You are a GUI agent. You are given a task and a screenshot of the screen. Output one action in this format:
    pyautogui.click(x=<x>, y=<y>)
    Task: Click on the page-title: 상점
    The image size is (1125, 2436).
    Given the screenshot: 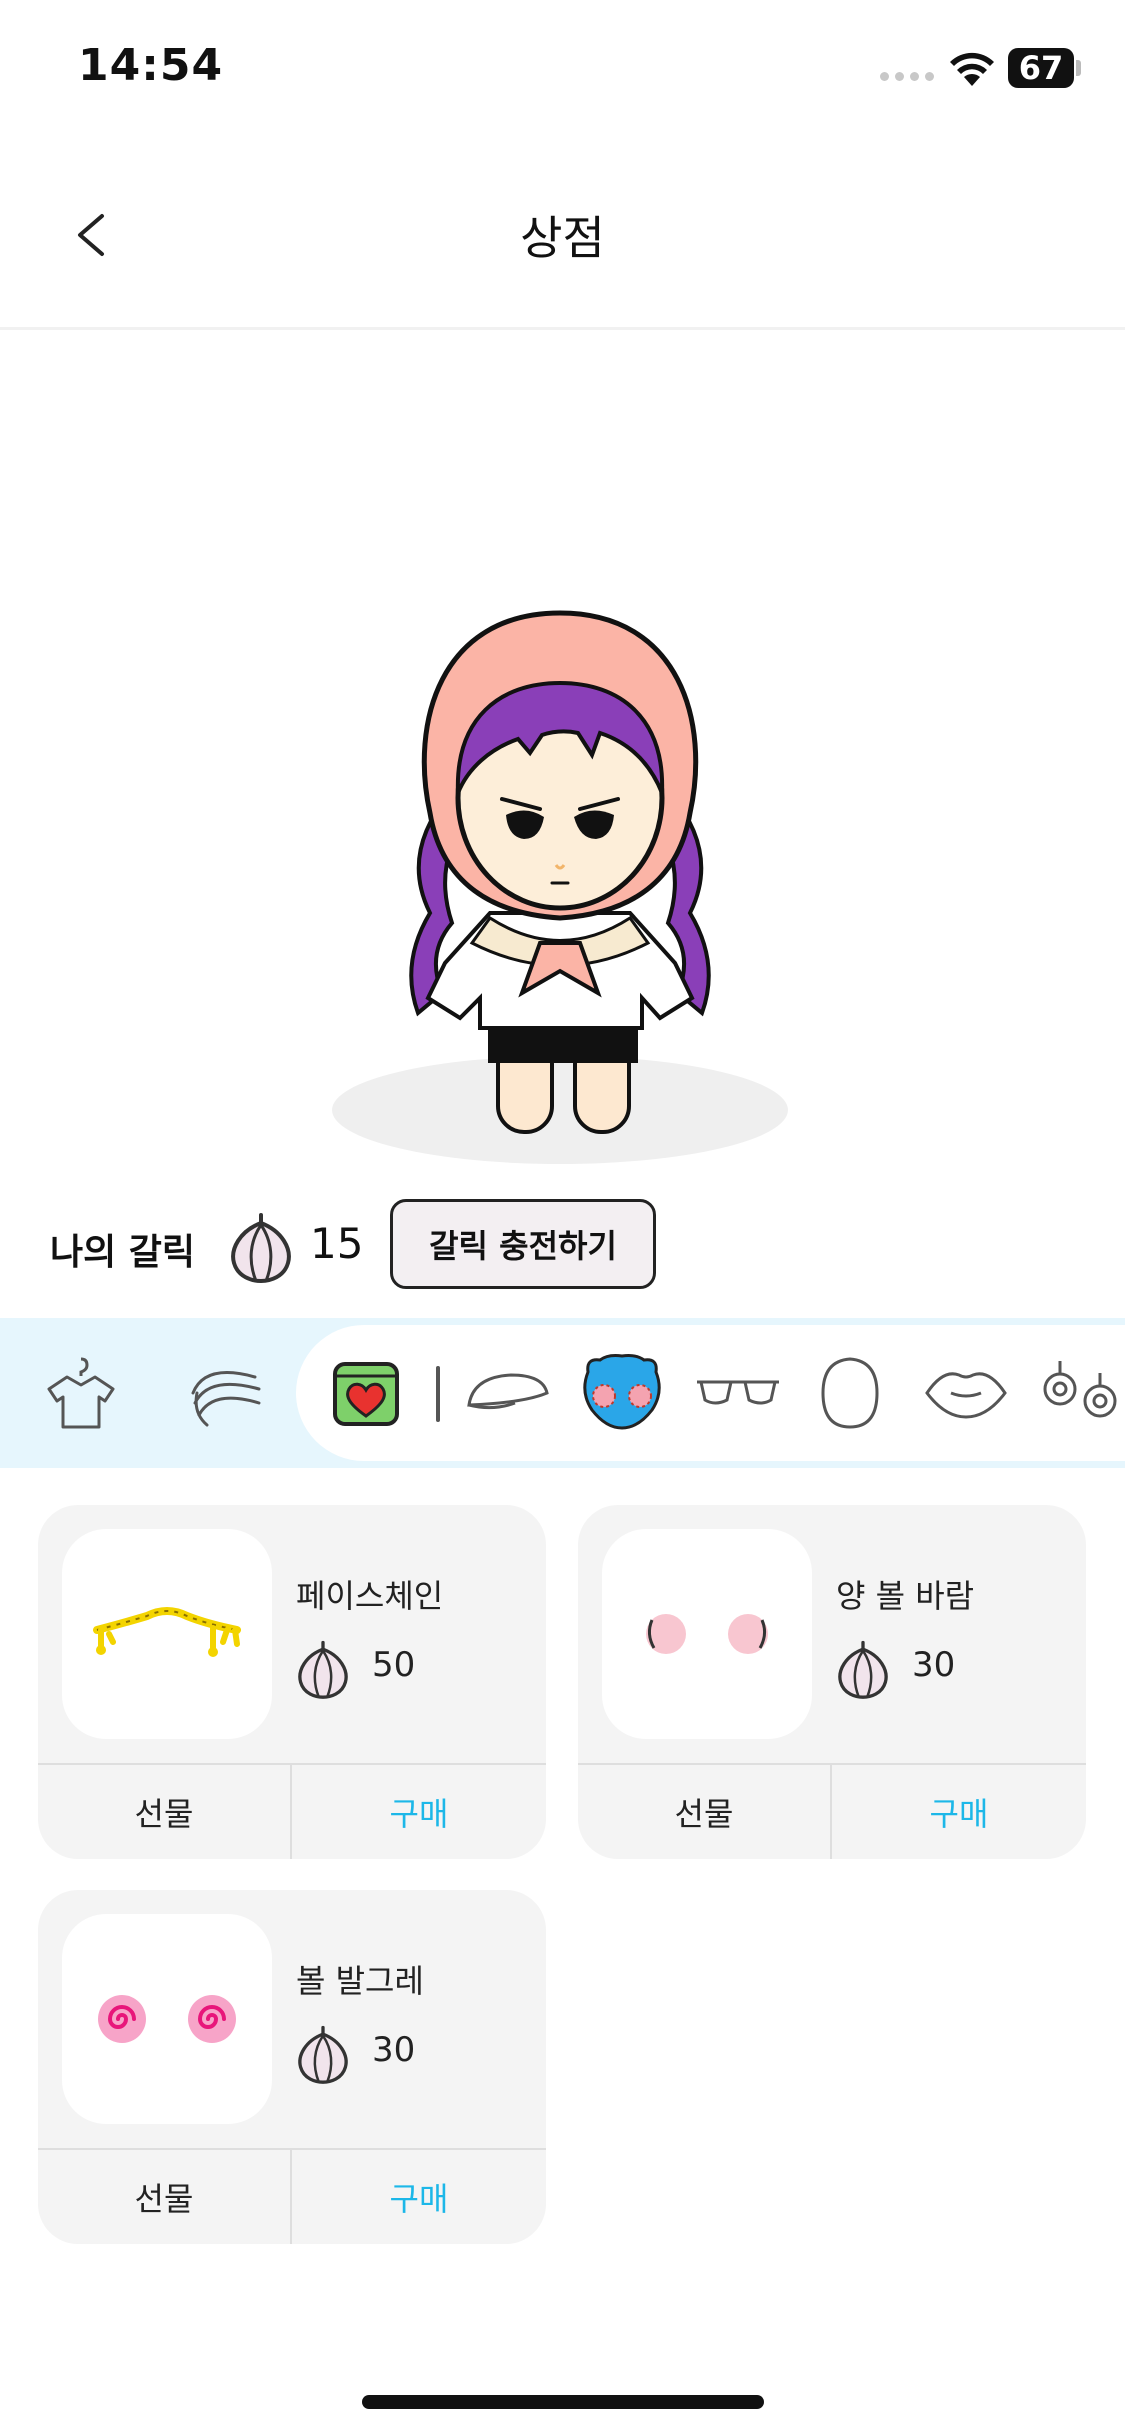 What is the action you would take?
    pyautogui.click(x=562, y=238)
    